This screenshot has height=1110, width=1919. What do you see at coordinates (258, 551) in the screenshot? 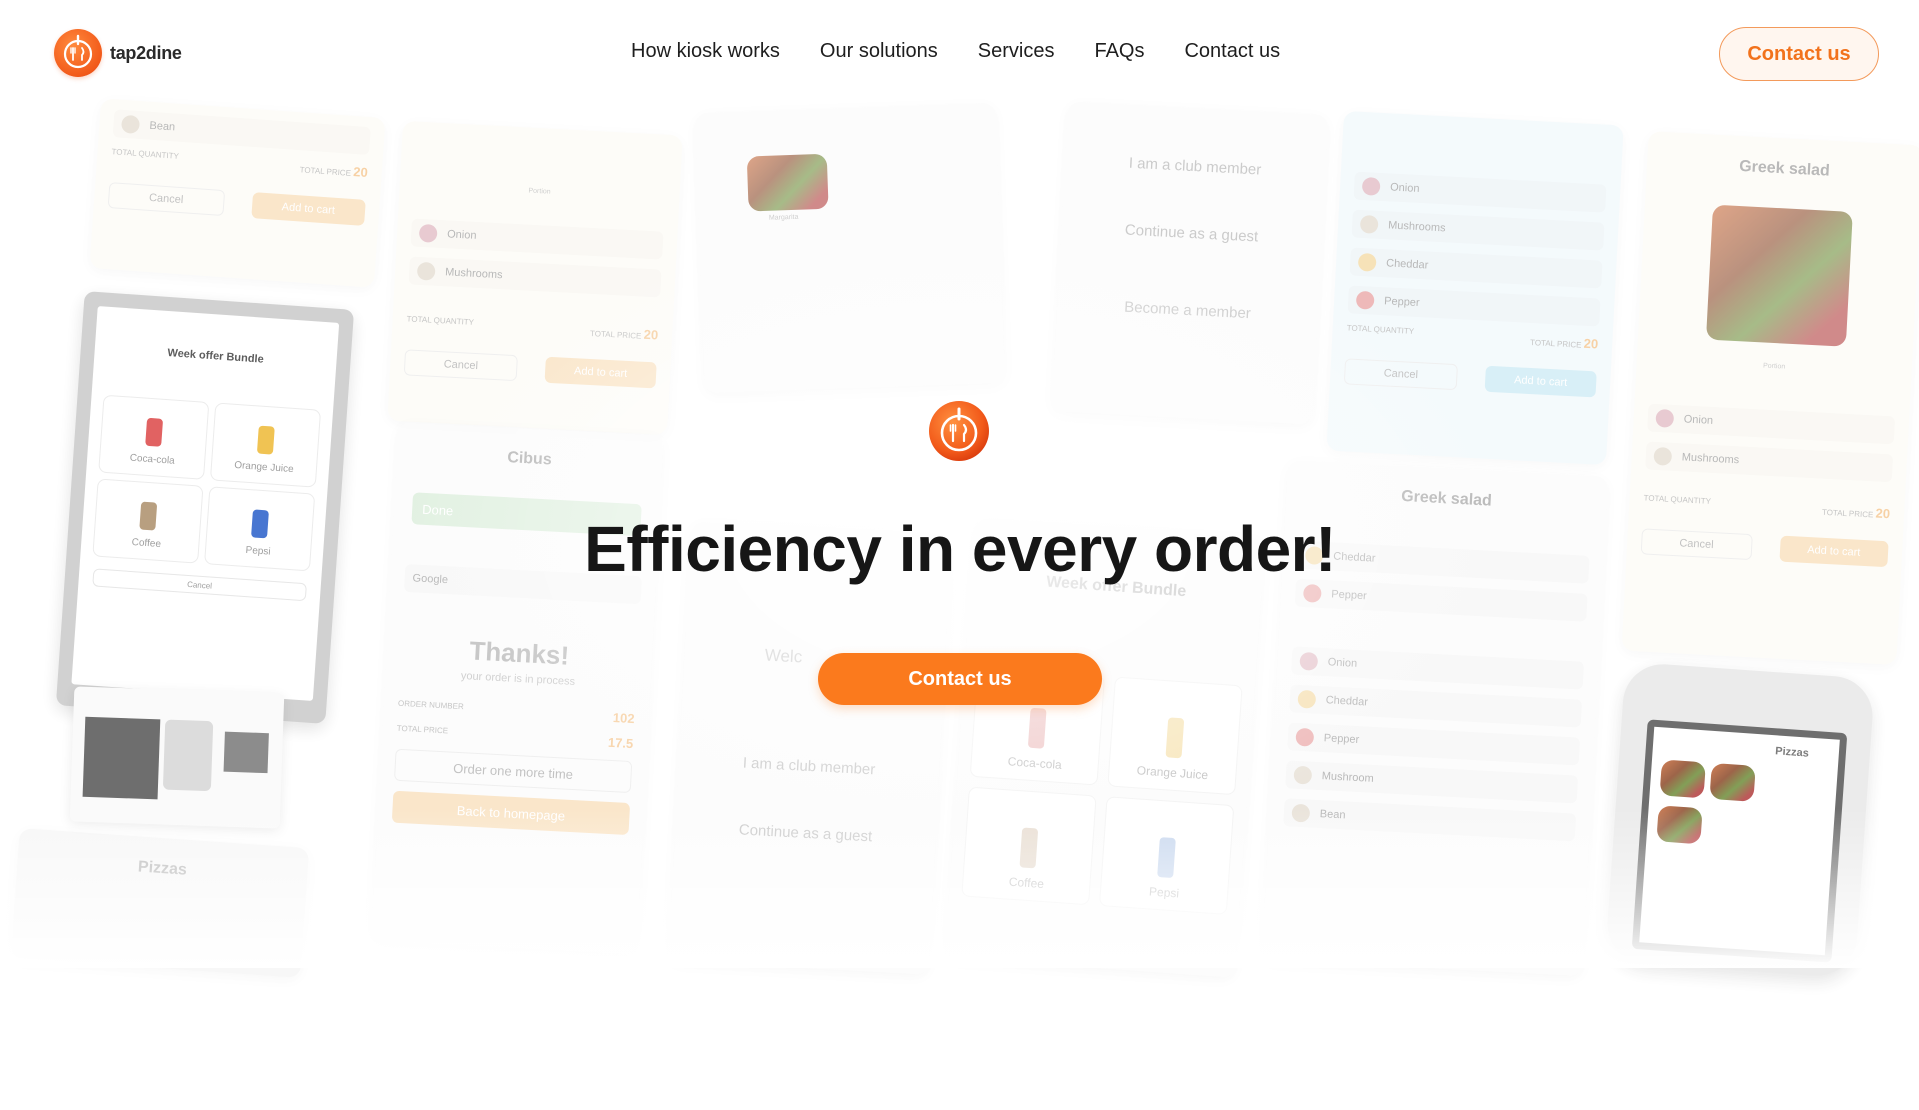
I see `collage-text: Pepsi` at bounding box center [258, 551].